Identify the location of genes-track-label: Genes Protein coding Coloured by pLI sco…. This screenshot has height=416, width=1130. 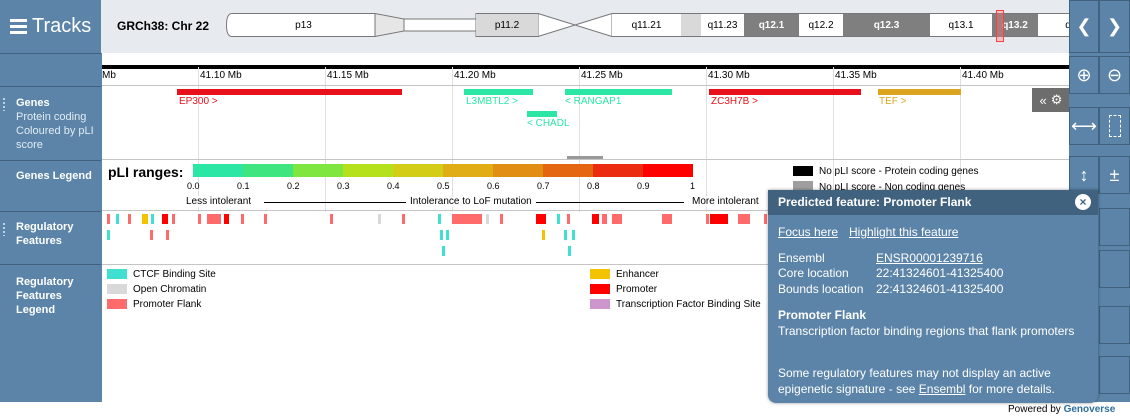
(50, 123).